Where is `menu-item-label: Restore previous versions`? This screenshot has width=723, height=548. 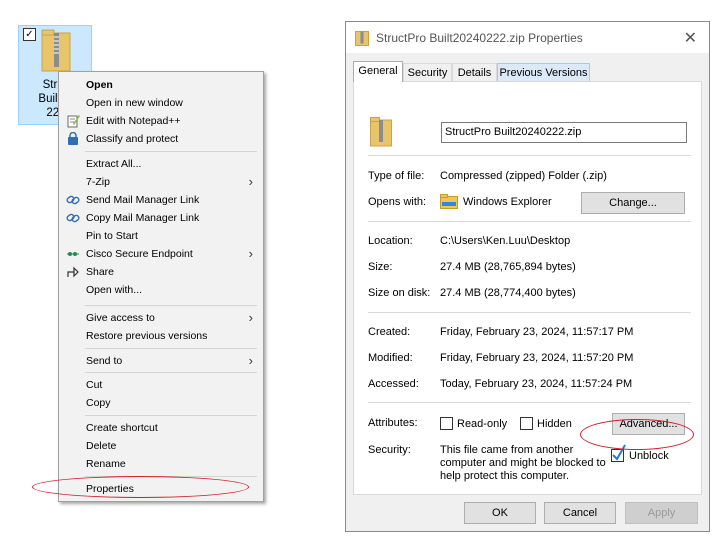
menu-item-label: Restore previous versions is located at coordinates (147, 336).